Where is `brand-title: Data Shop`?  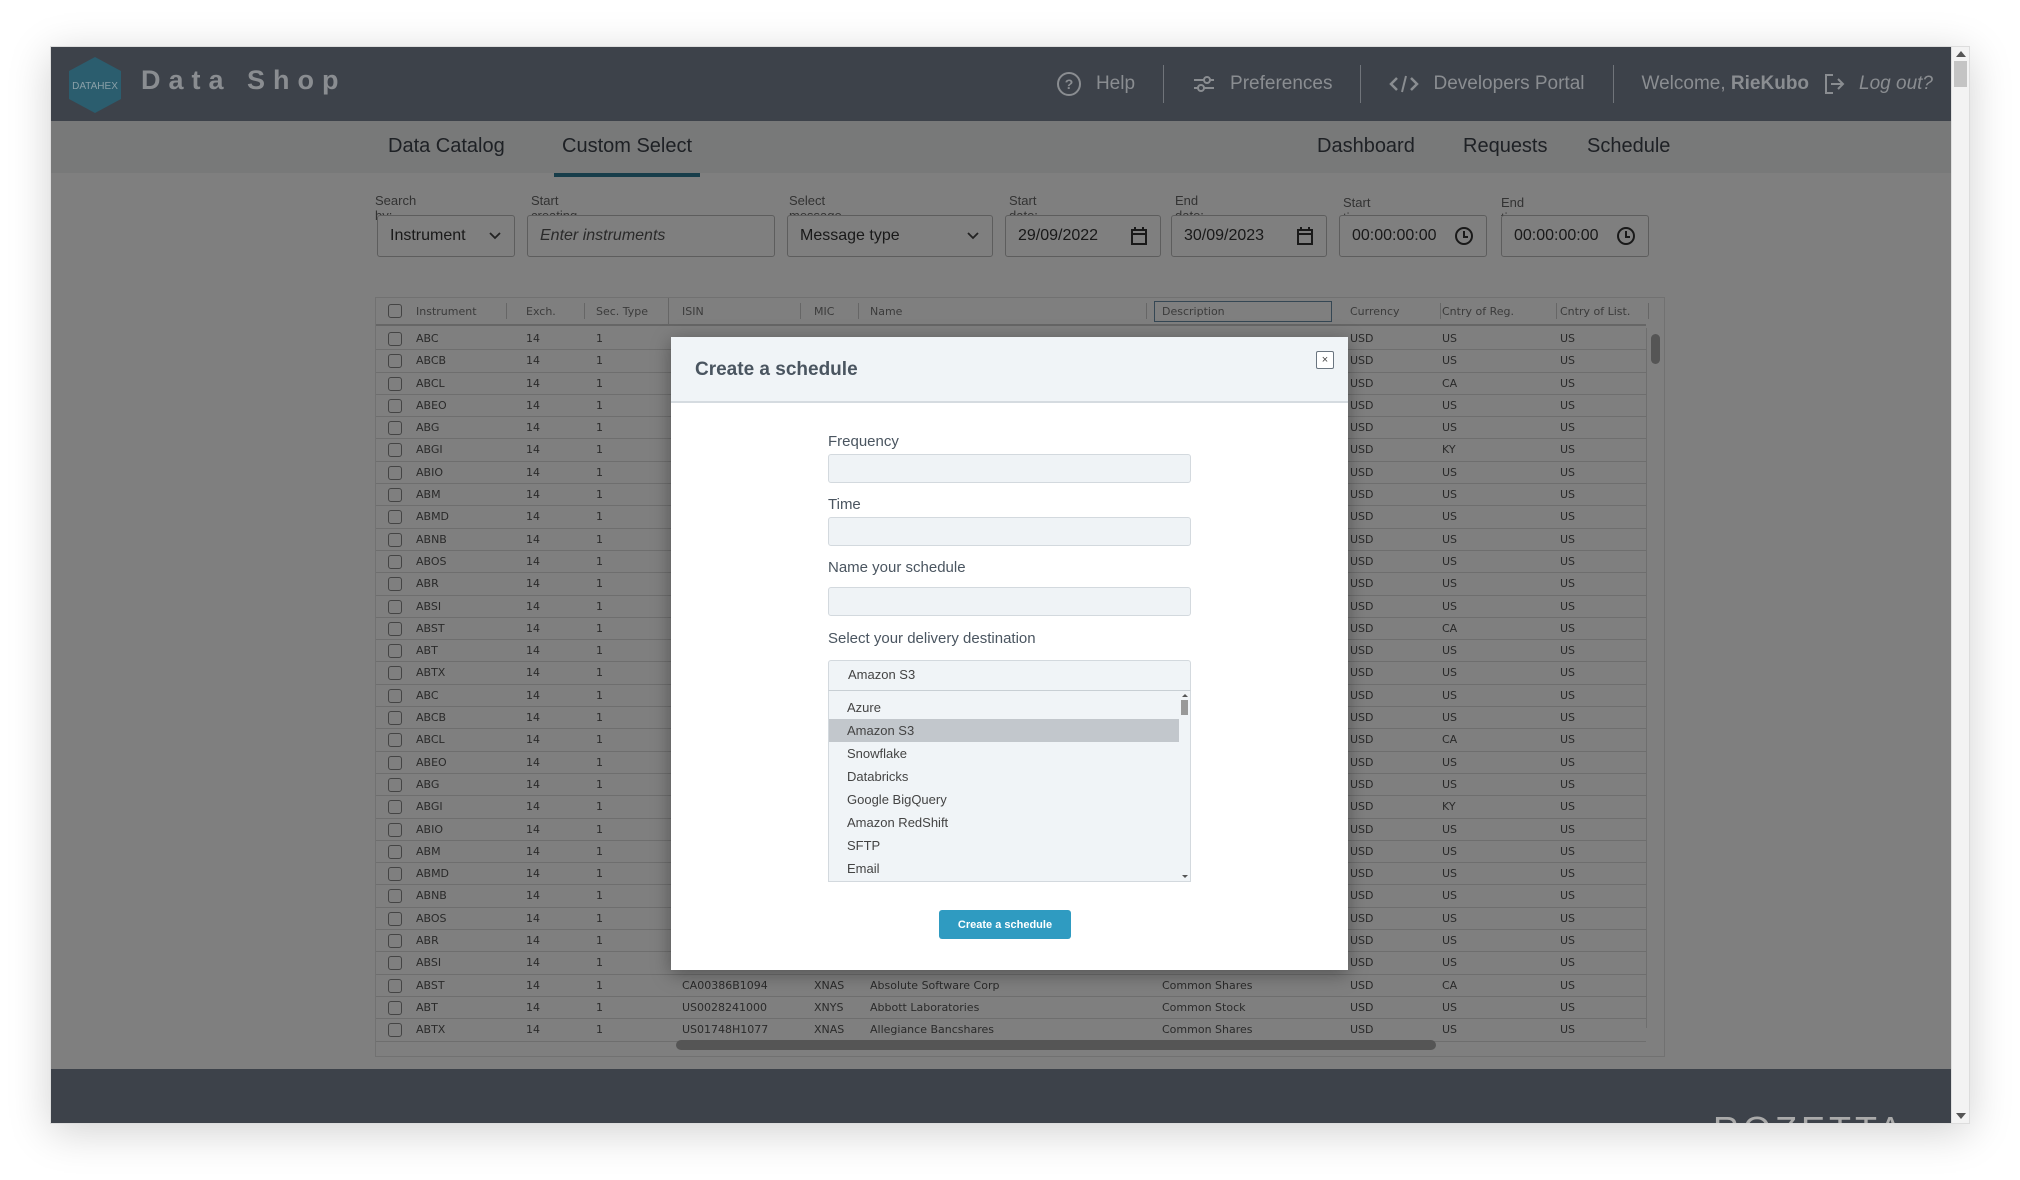 brand-title: Data Shop is located at coordinates (244, 80).